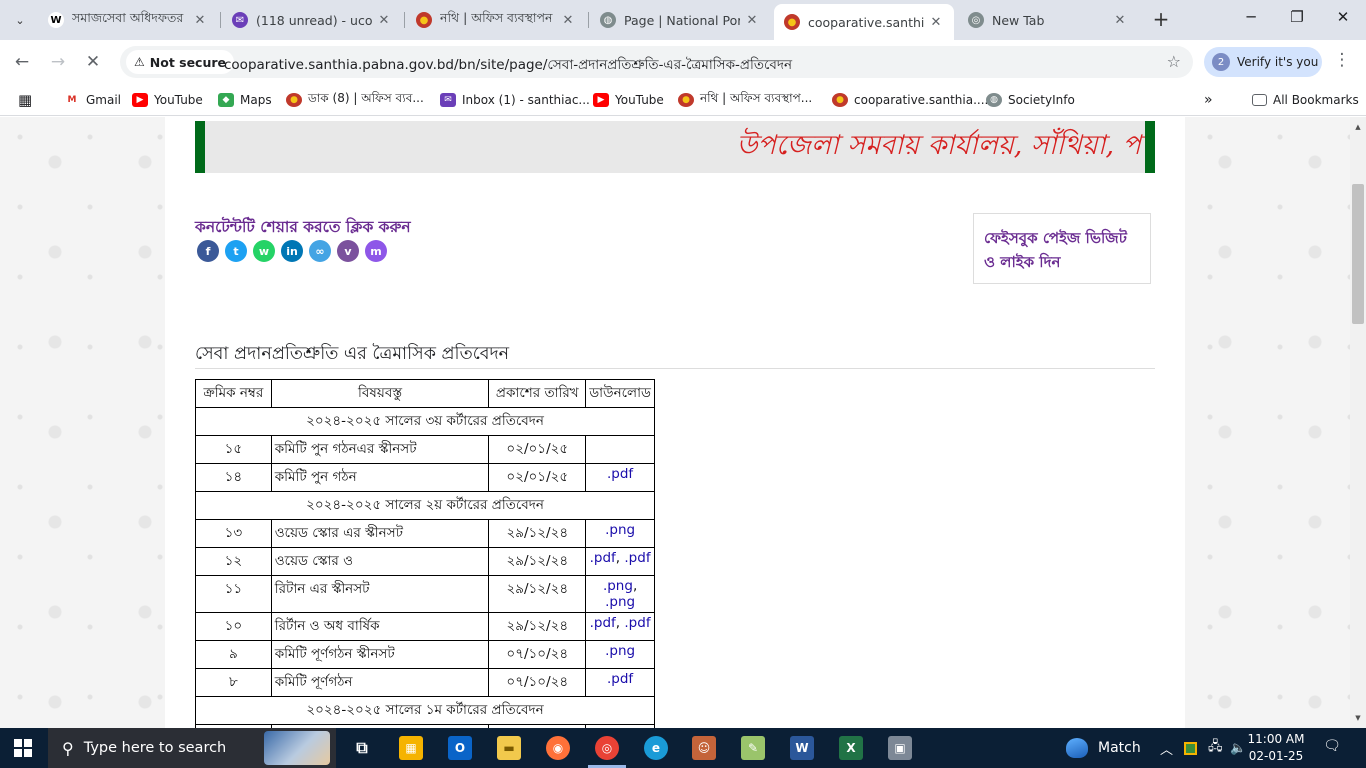  Describe the element at coordinates (1297, 20) in the screenshot. I see `maximize-icon: ❐` at that location.